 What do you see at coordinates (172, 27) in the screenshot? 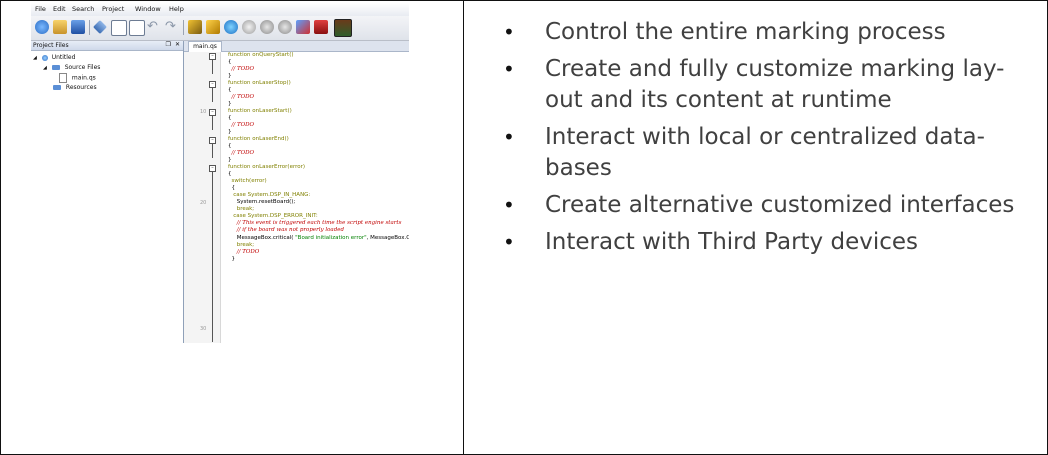
I see `redo-icon: ↷` at bounding box center [172, 27].